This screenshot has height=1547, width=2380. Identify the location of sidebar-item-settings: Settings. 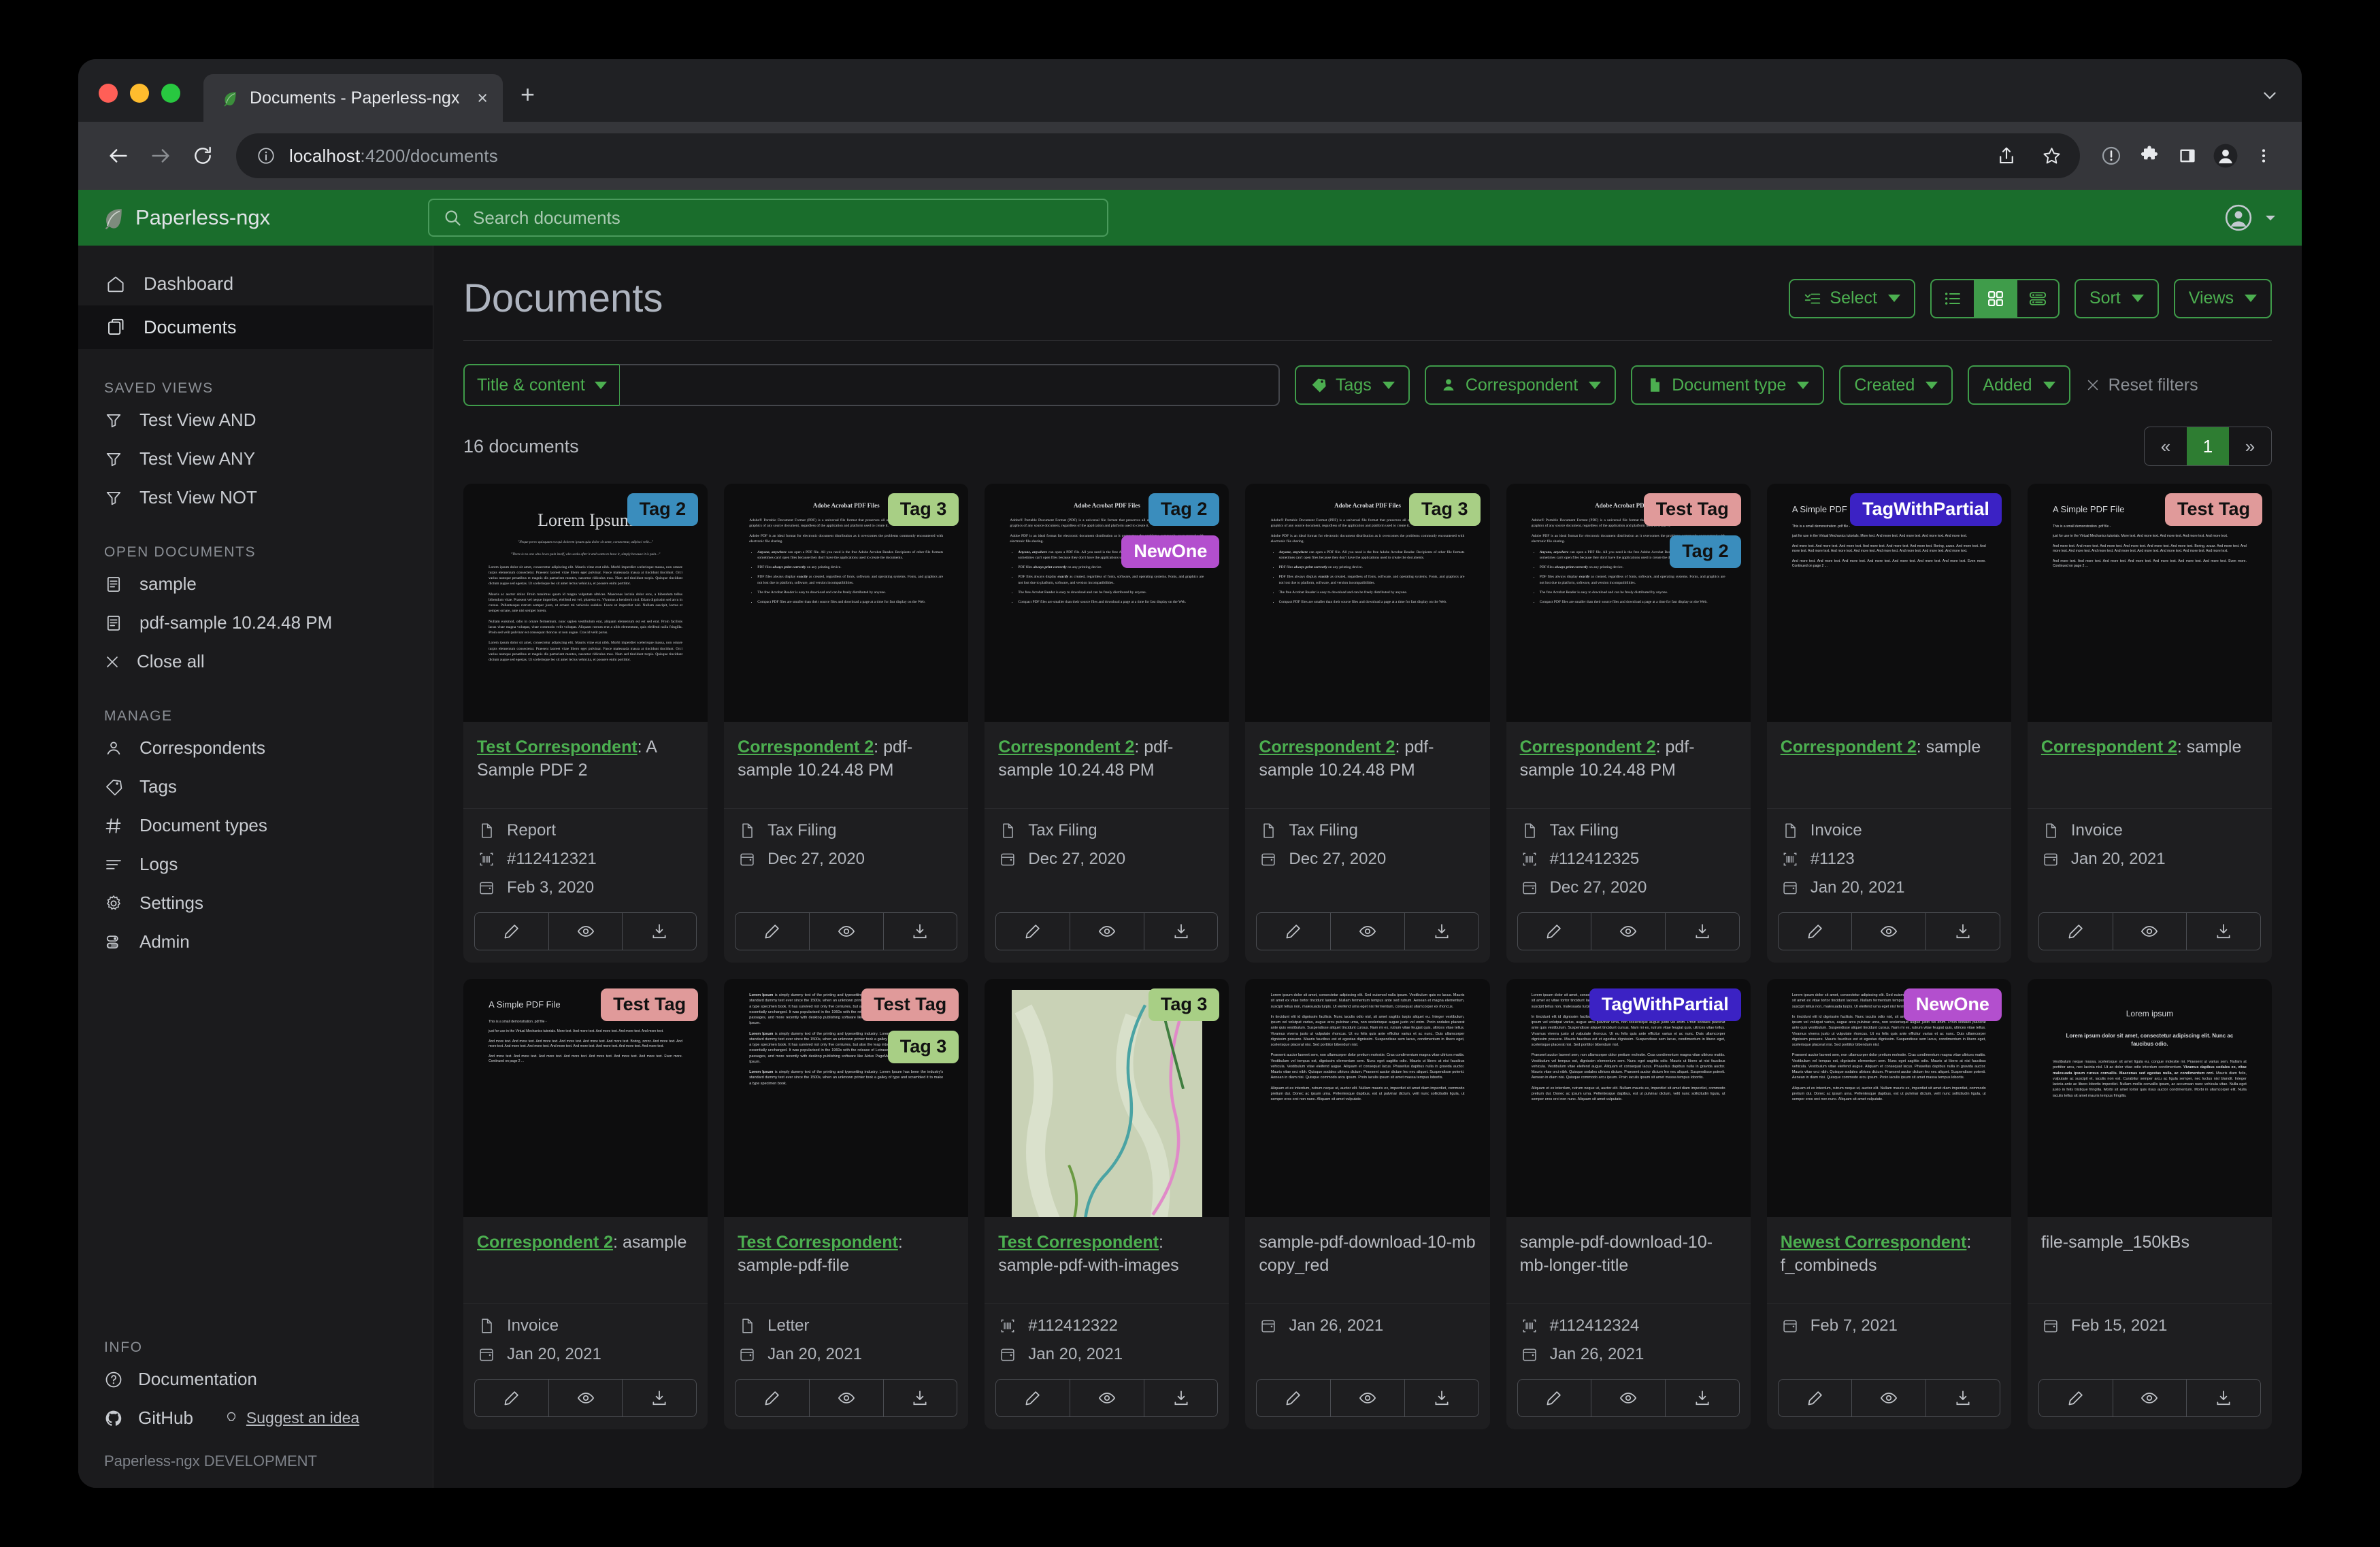
(256, 903).